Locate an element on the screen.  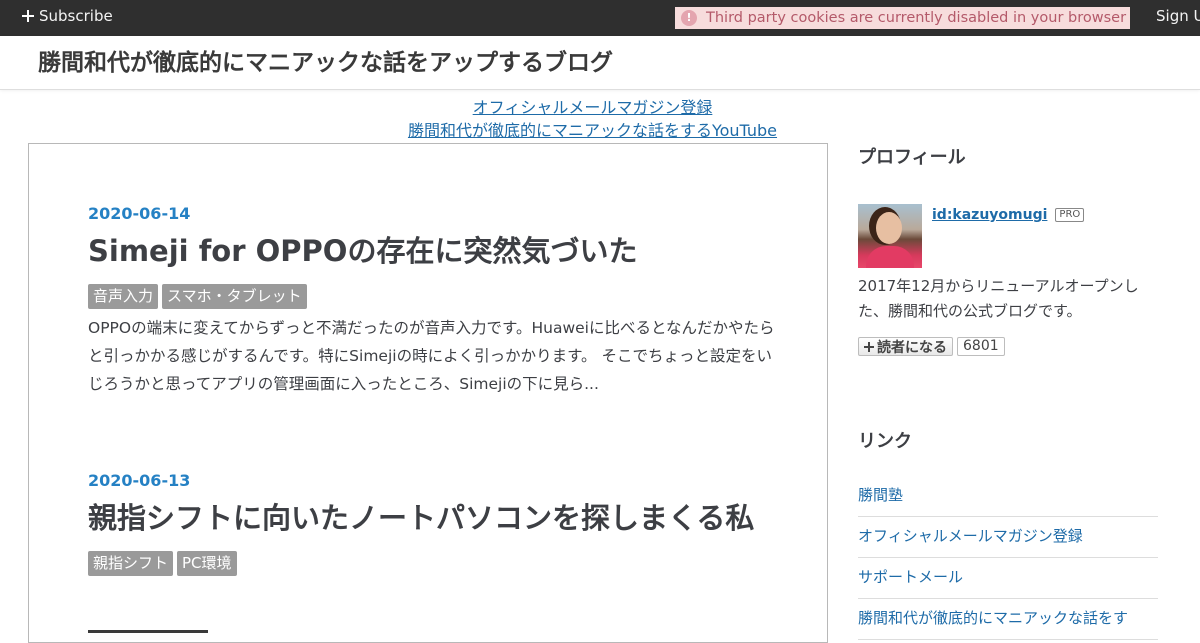
follower-count: 6801 is located at coordinates (981, 346).